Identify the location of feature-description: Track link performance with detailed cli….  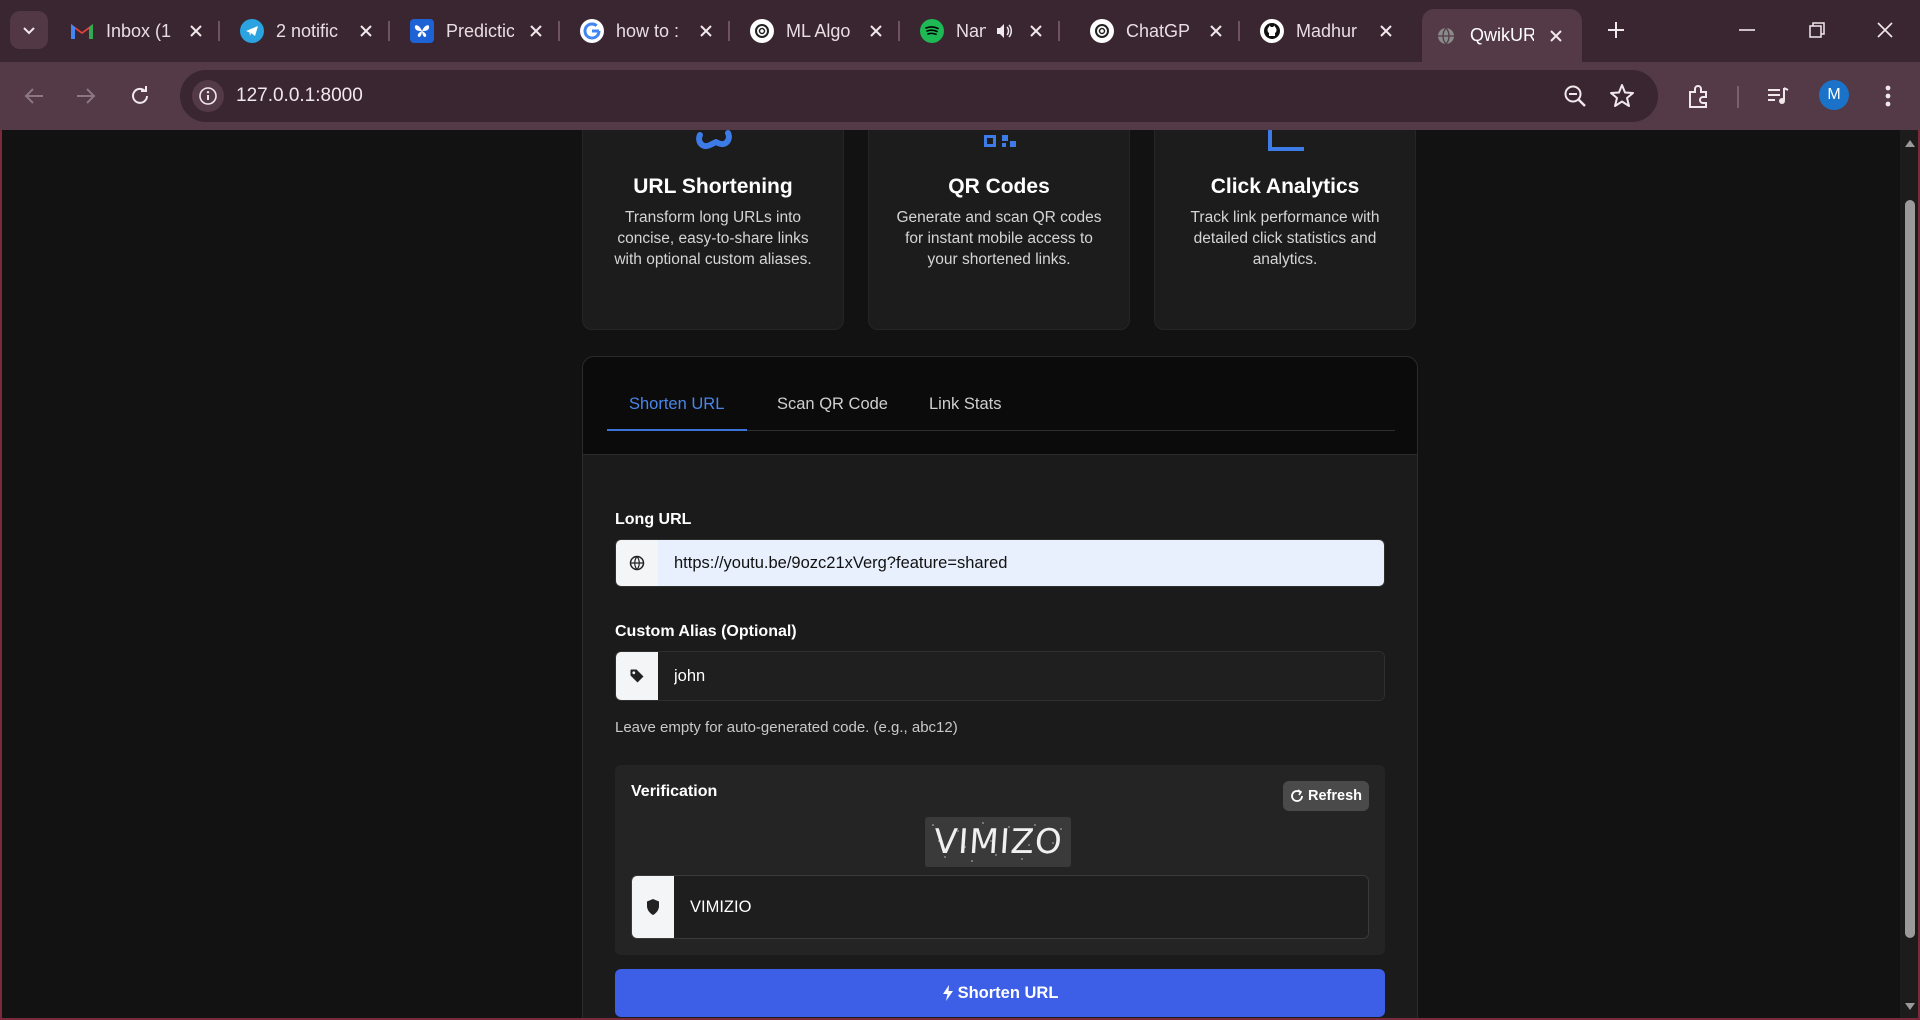
(1285, 238).